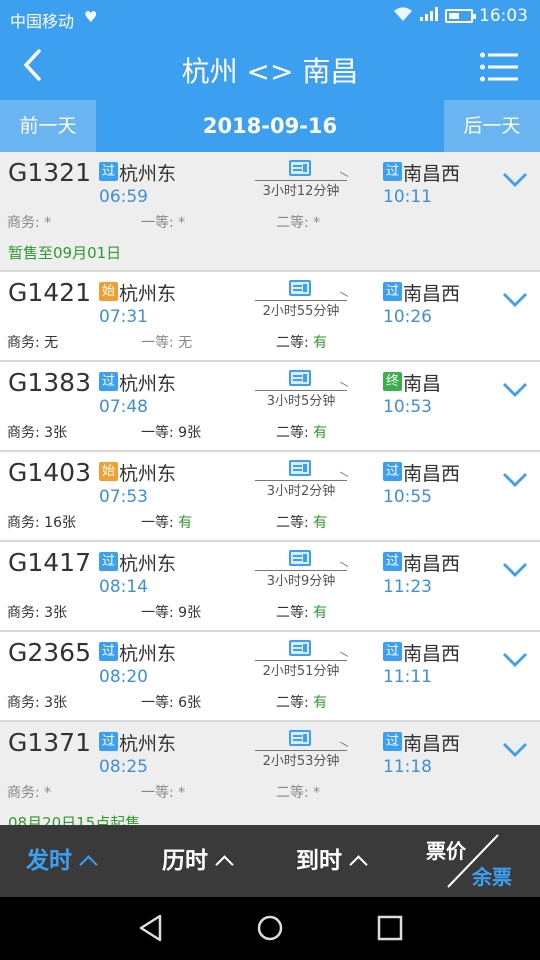 This screenshot has height=960, width=540. Describe the element at coordinates (49, 292) in the screenshot. I see `train-number: G1421` at that location.